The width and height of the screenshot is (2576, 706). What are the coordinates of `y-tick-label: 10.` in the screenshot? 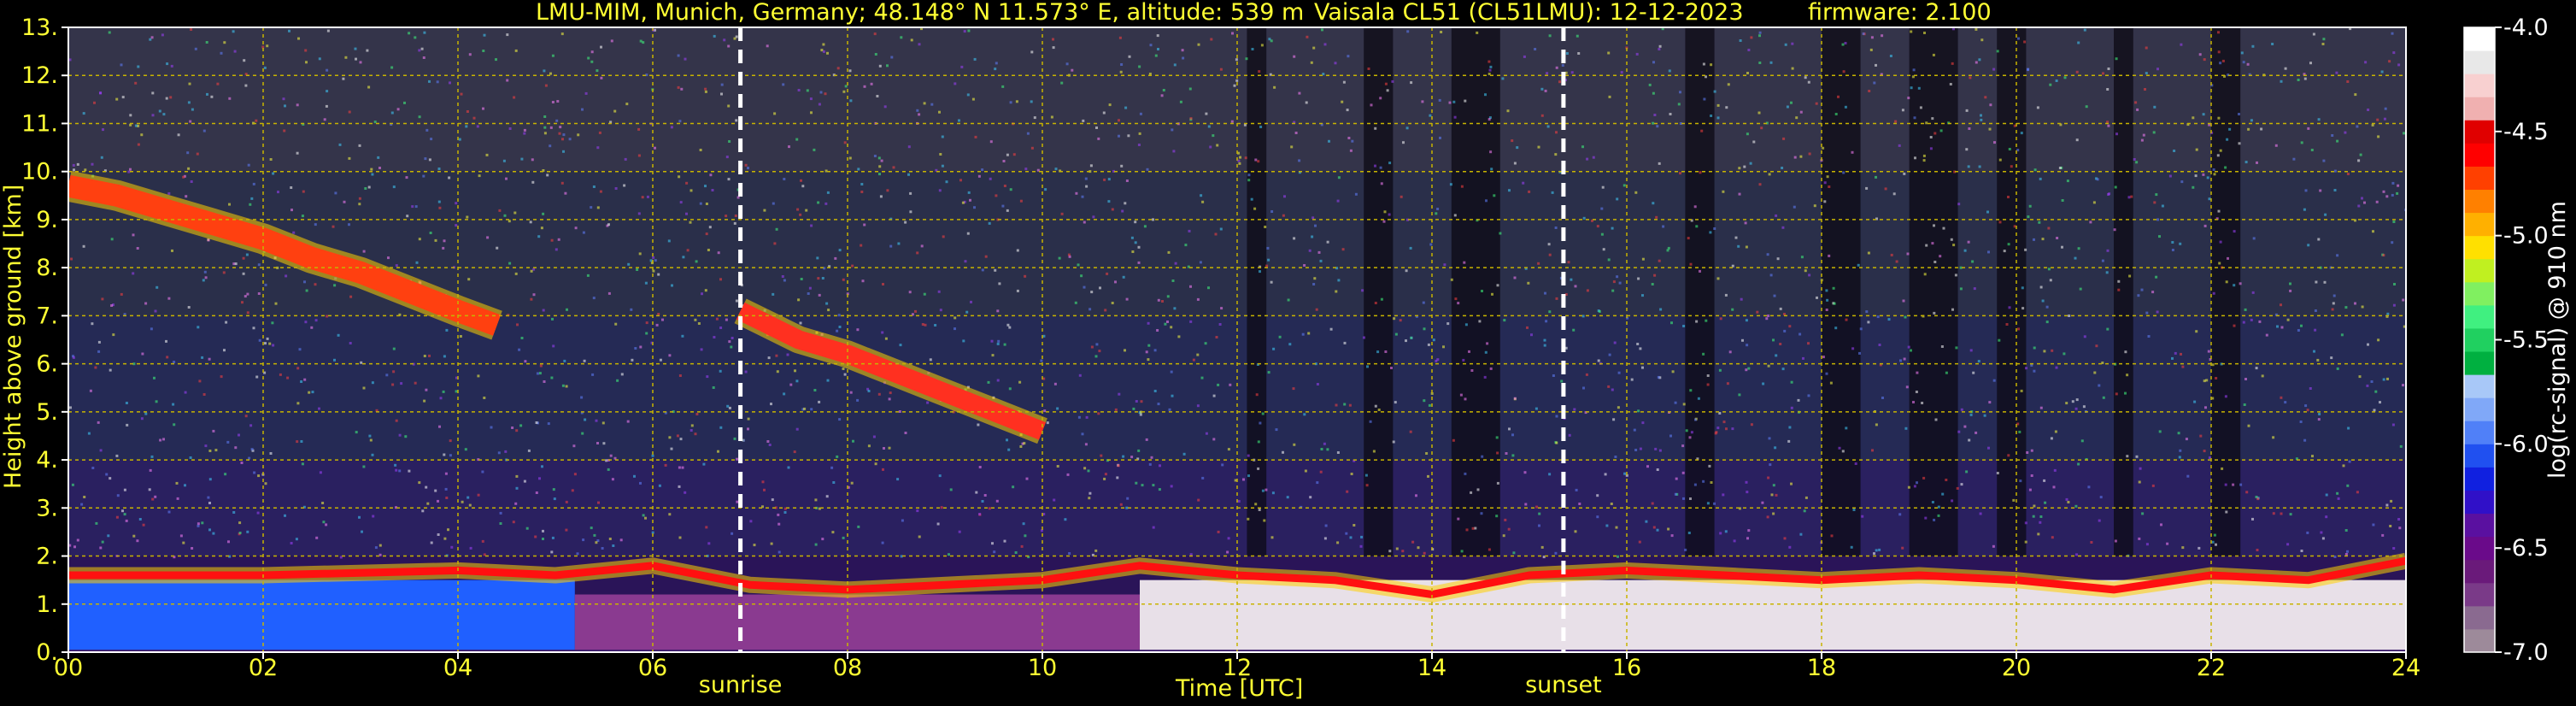 It's located at (39, 172).